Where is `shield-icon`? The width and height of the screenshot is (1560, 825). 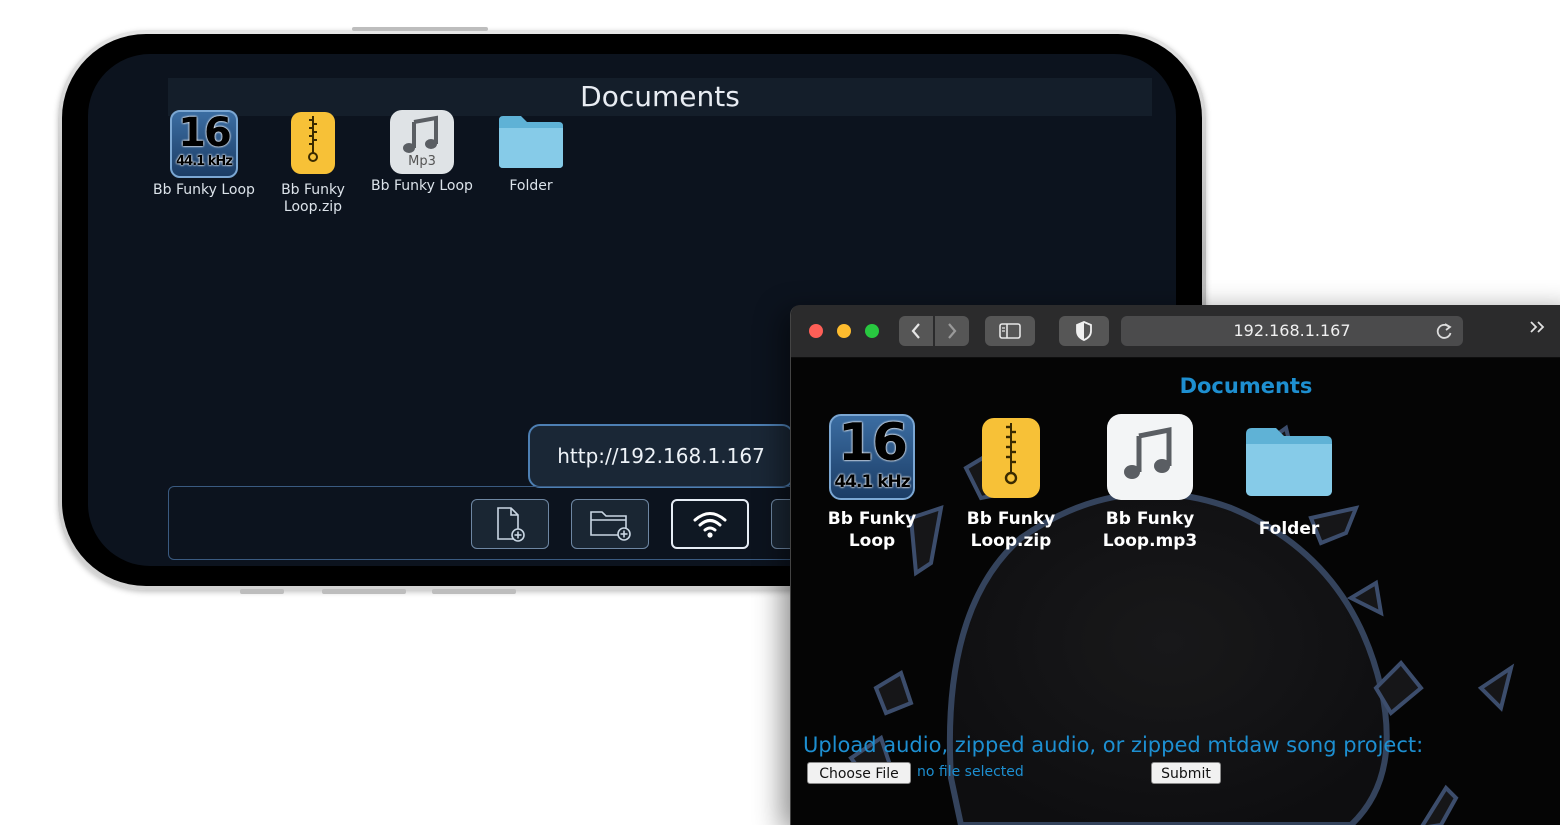 shield-icon is located at coordinates (1084, 331).